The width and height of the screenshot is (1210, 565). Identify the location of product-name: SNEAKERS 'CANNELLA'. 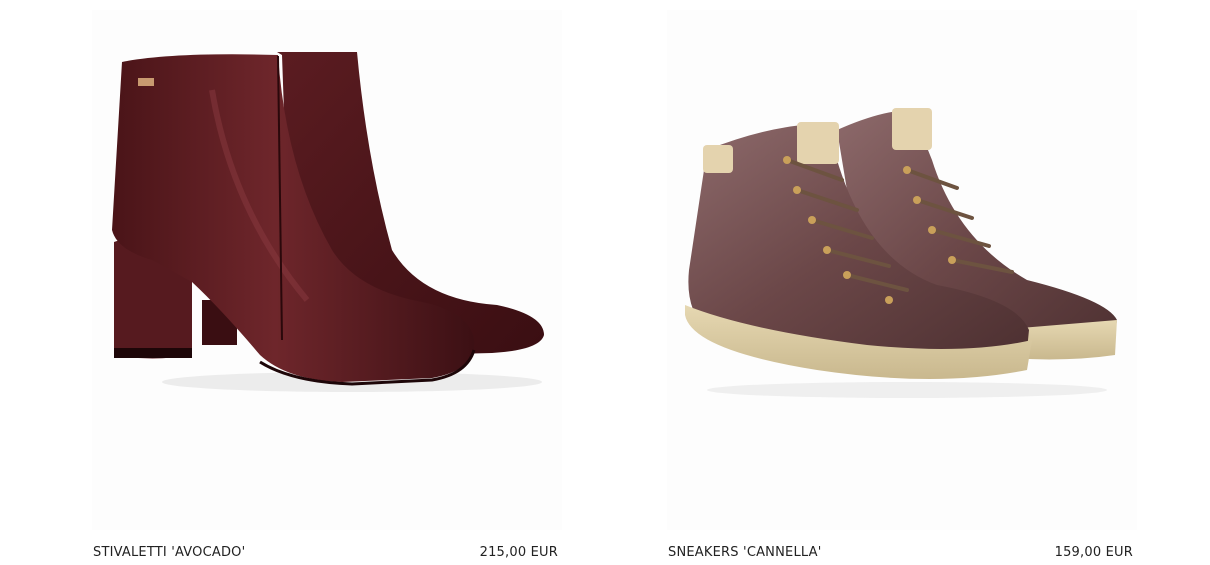
(745, 552).